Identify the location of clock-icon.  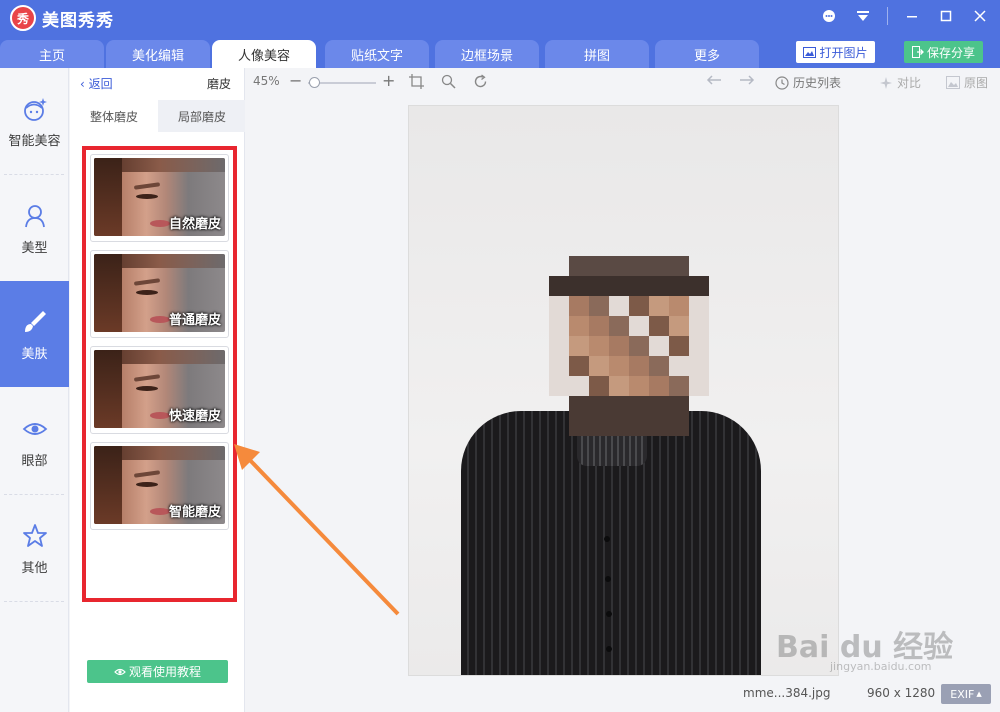
(782, 82).